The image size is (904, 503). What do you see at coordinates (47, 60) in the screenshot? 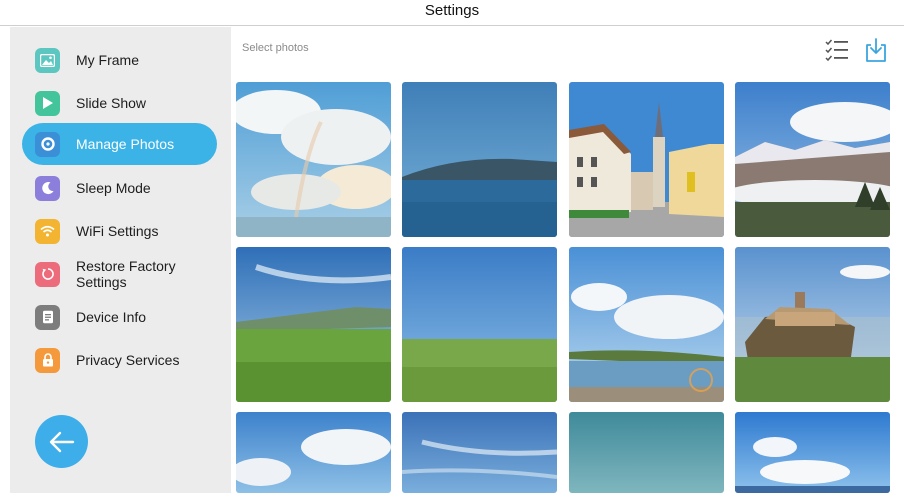
I see `image-icon` at bounding box center [47, 60].